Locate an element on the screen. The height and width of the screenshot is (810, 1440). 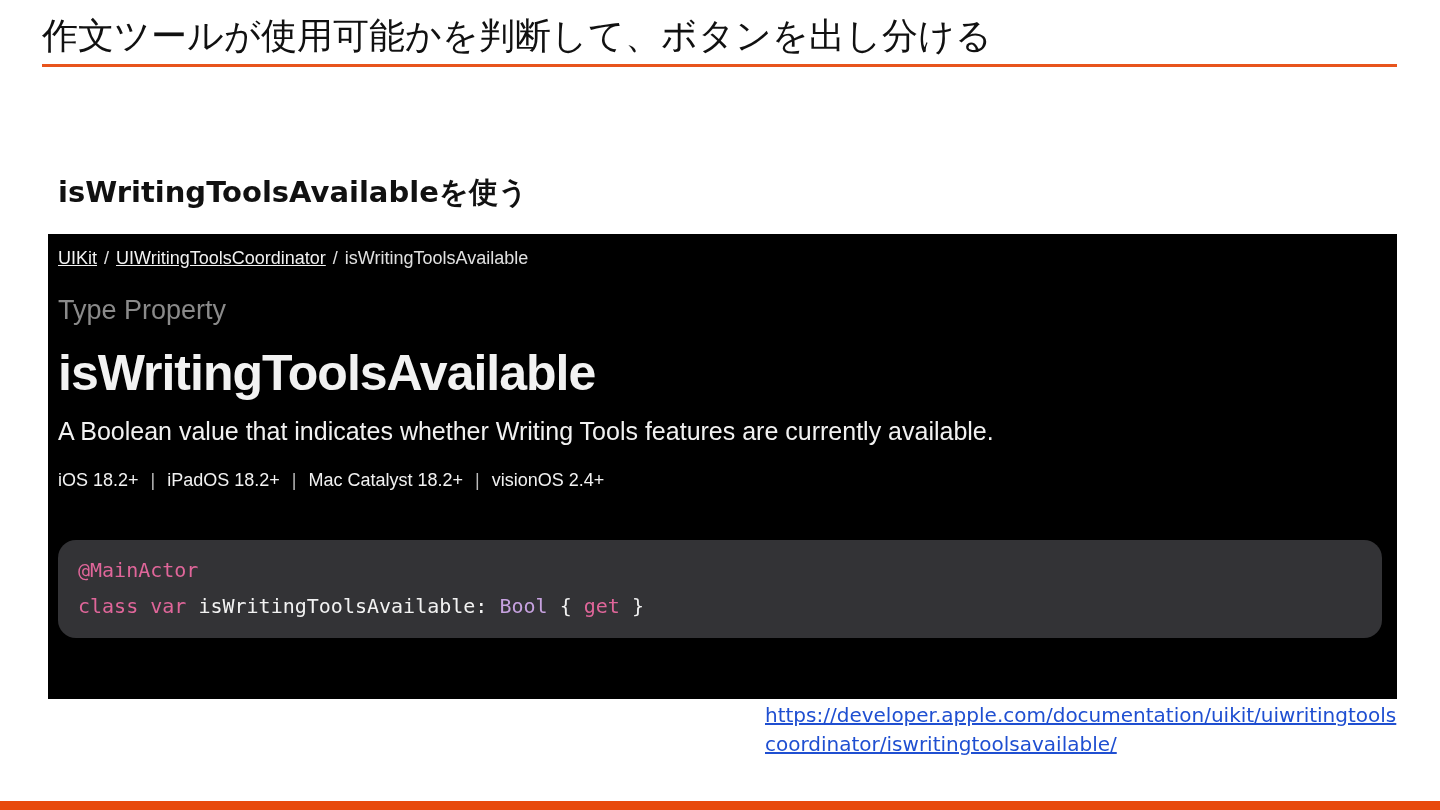
platform-availability: Mac Catalyst 18.2+ is located at coordinates (386, 480).